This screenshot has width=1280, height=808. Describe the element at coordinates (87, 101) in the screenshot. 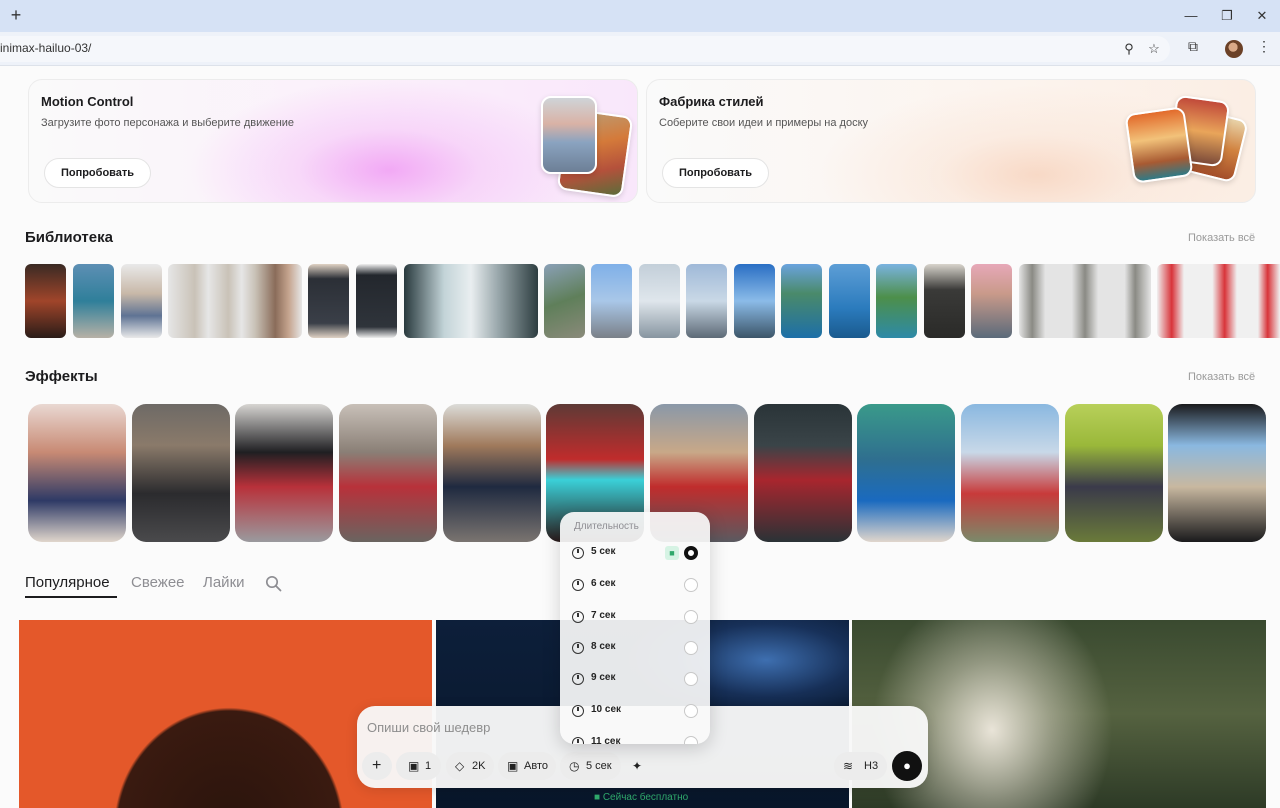

I see `promo-title: Motion Control` at that location.